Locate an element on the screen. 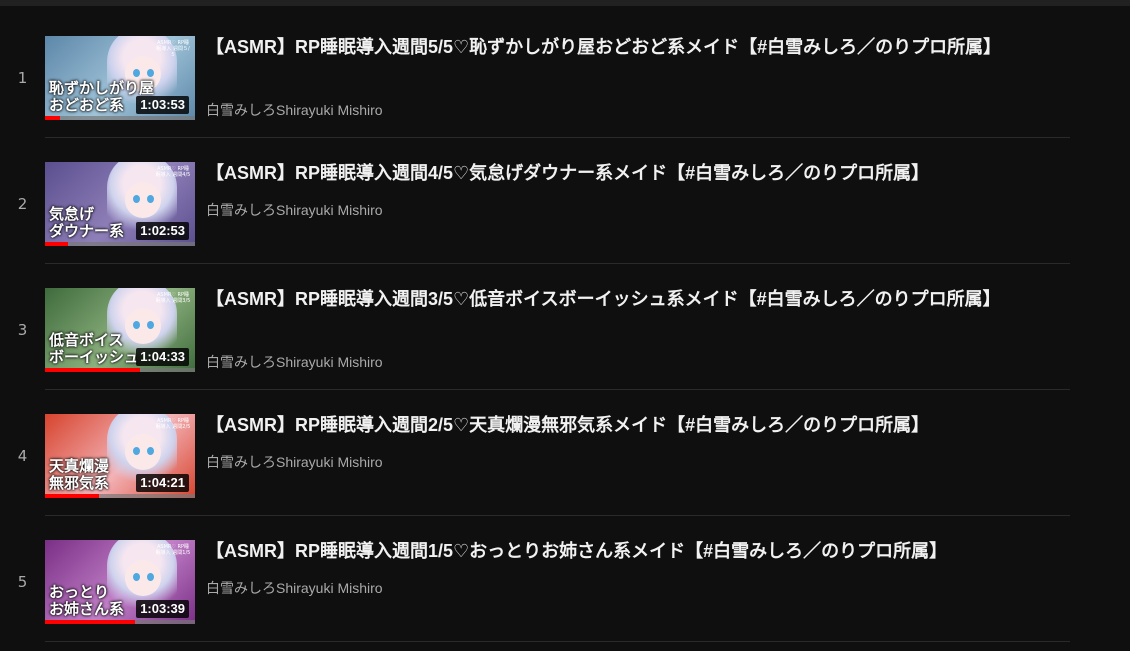 The height and width of the screenshot is (651, 1130). thumbnail-caption: ASMR♡ RP睡眠導入 週間５/５ is located at coordinates (173, 49).